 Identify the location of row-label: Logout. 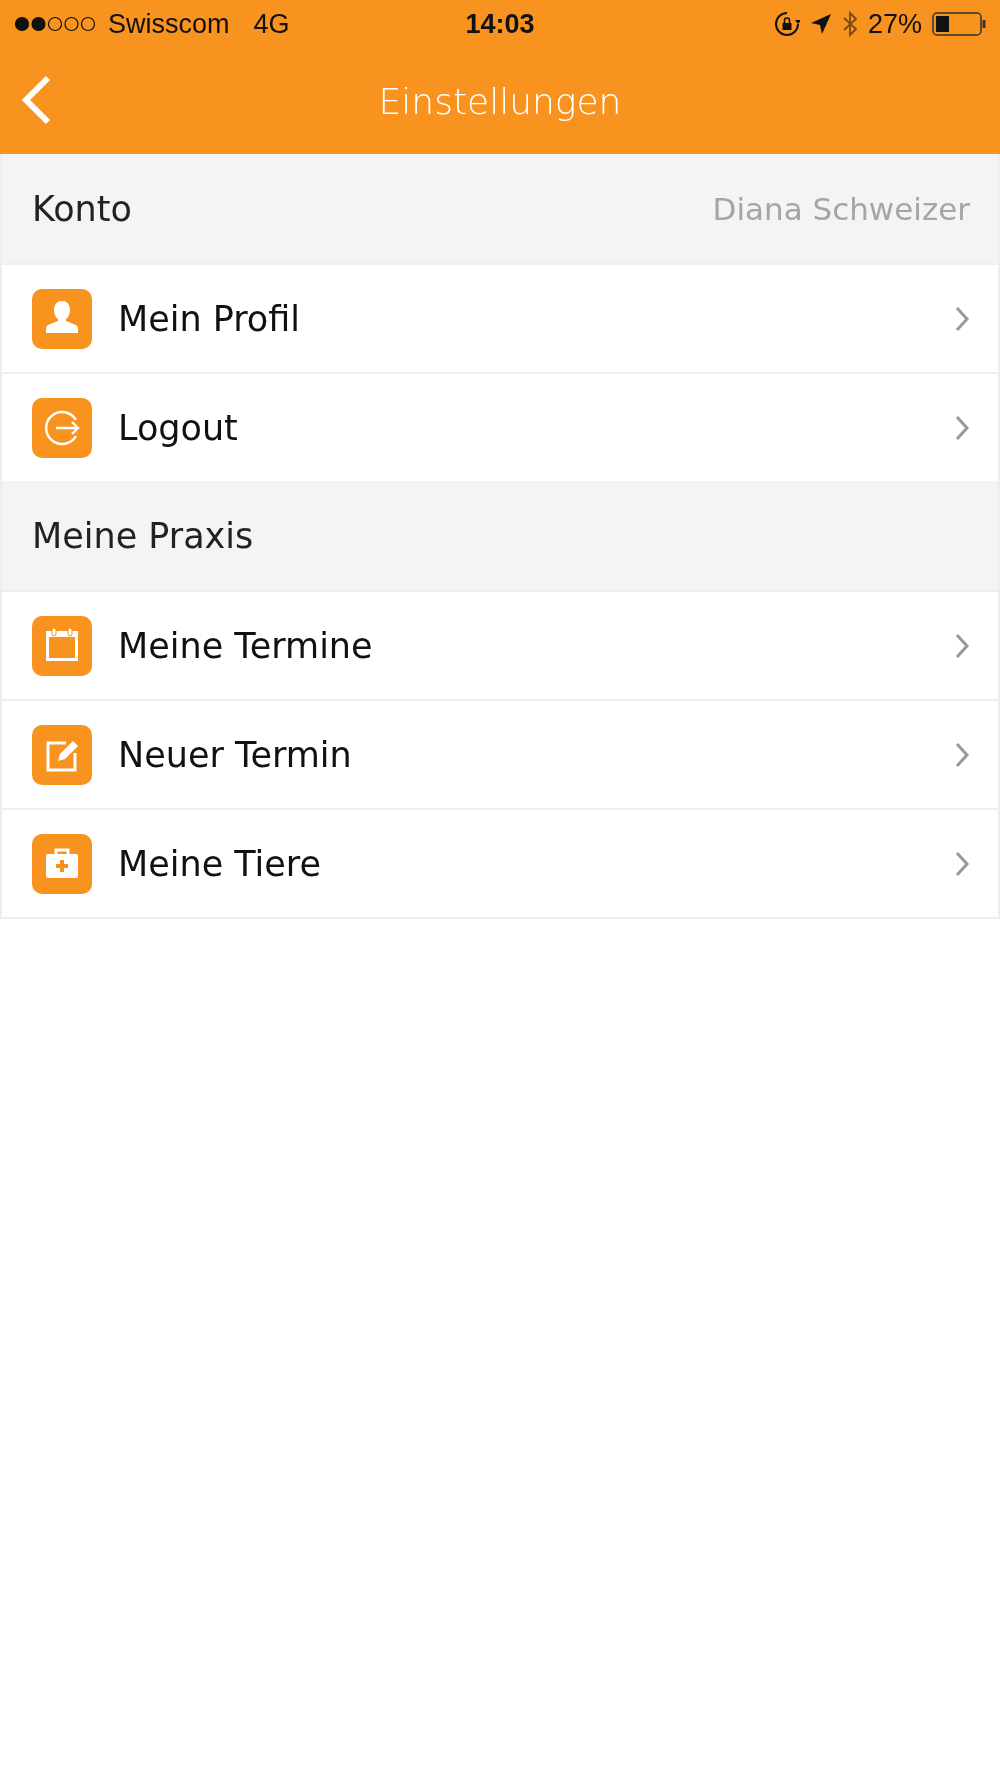
(178, 427).